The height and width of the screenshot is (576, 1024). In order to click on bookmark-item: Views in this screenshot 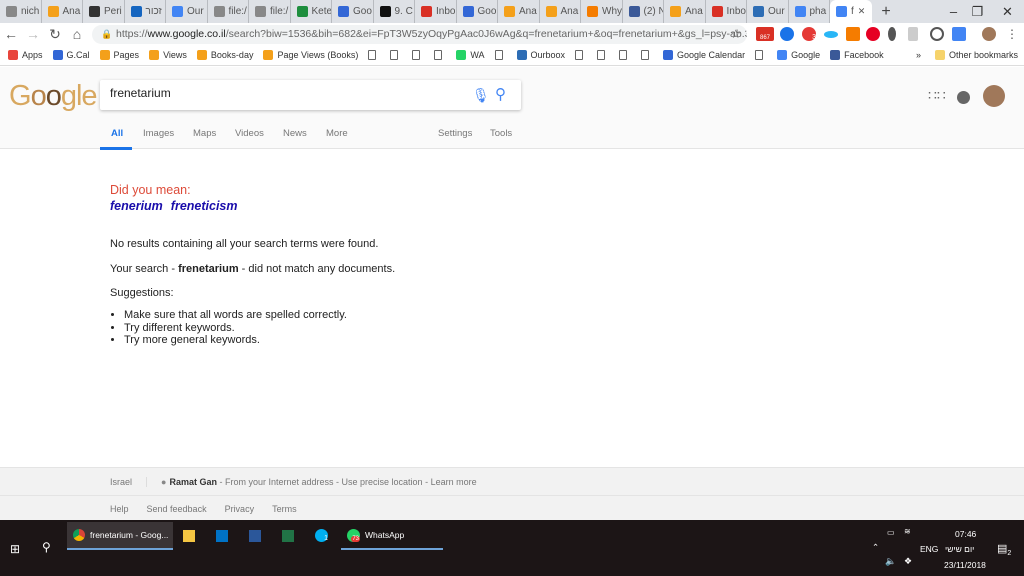, I will do `click(168, 55)`.